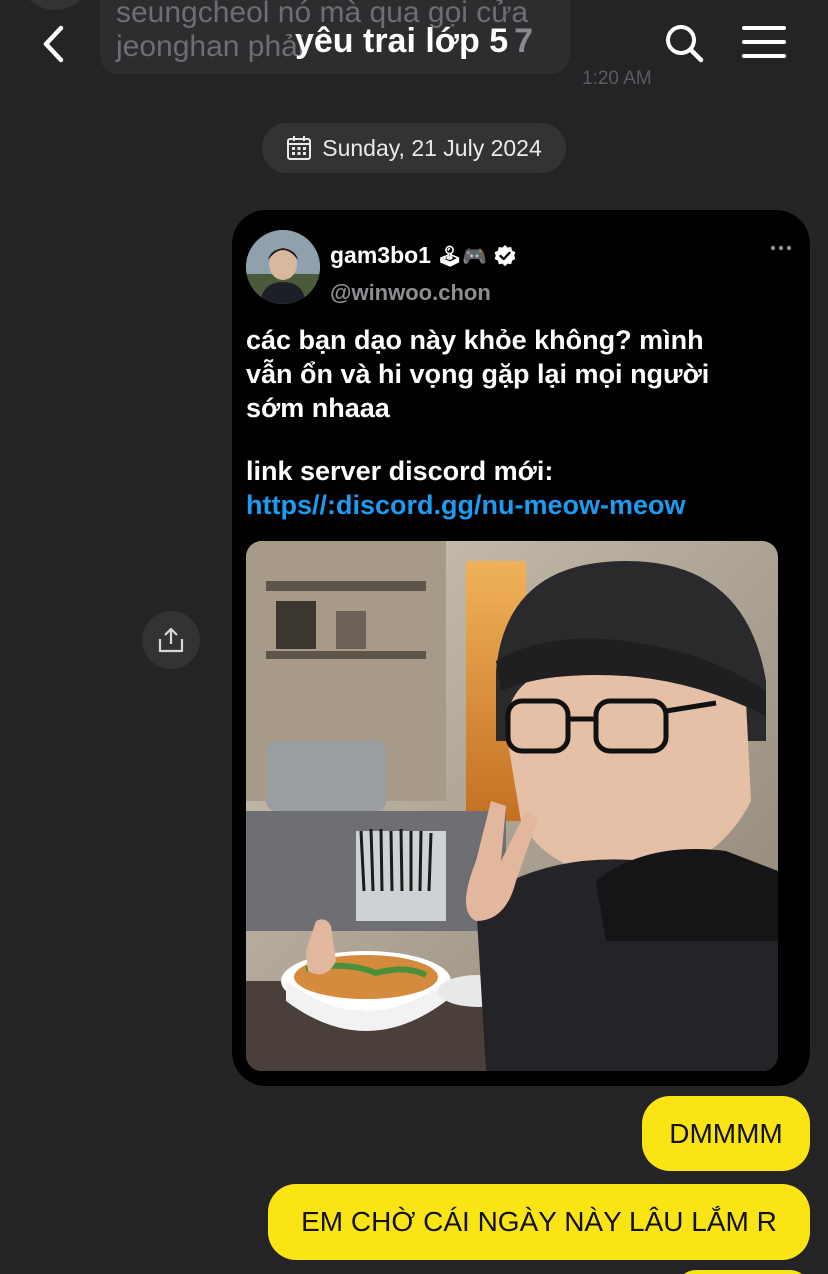 This screenshot has height=1274, width=828. I want to click on message-bubble: EM CHỜ CÁI NGÀY NÀY LÂU LẮM R, so click(539, 1222).